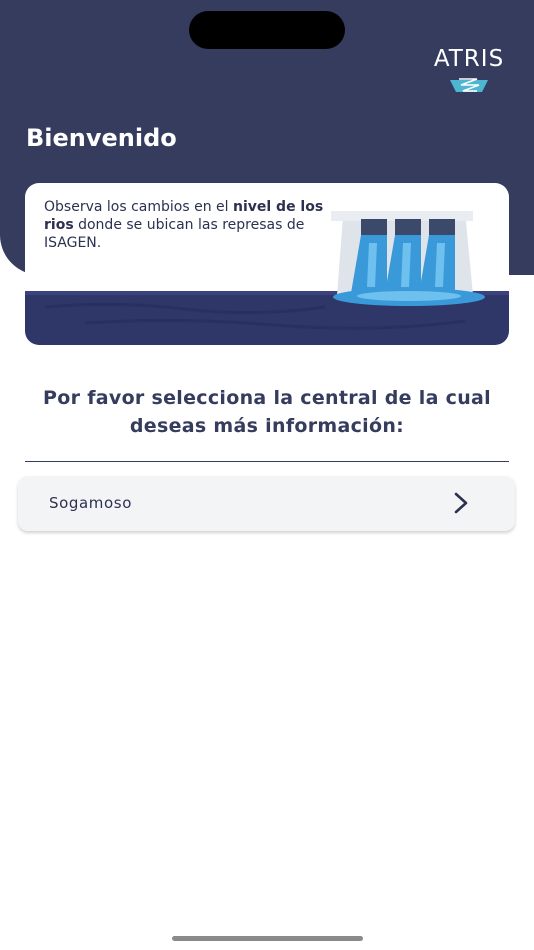 This screenshot has height=950, width=534. What do you see at coordinates (267, 461) in the screenshot?
I see `divider` at bounding box center [267, 461].